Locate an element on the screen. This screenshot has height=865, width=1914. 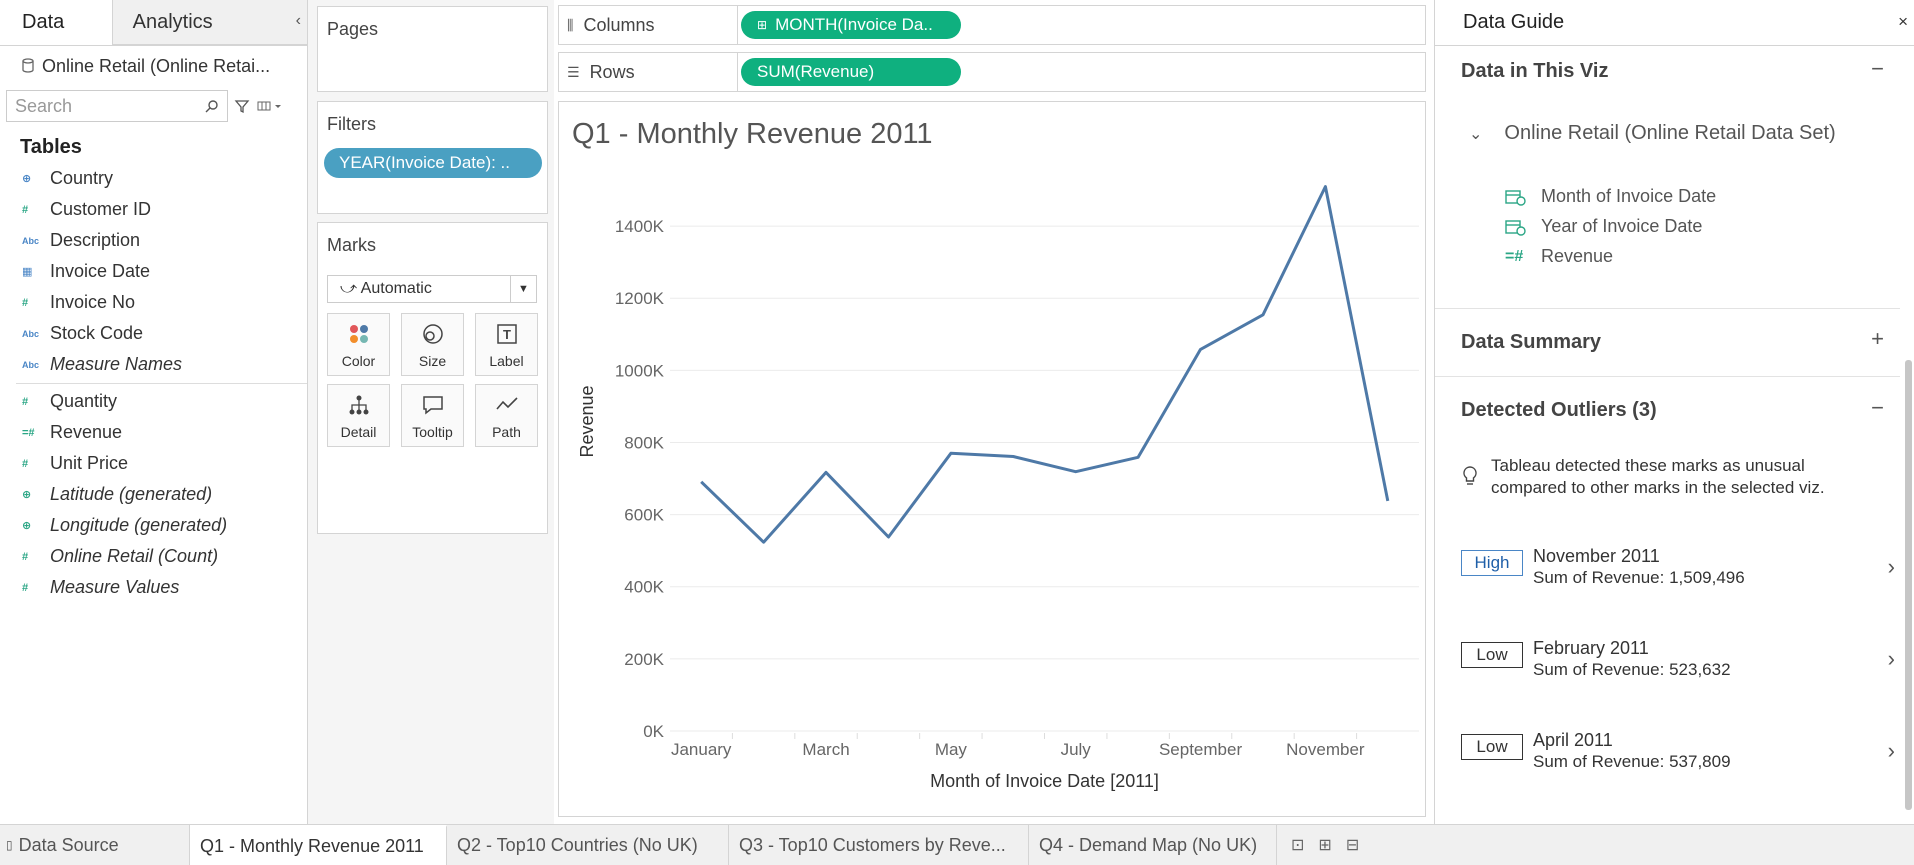
filter-pill-year: YEAR(Invoice Date): .. is located at coordinates (433, 163).